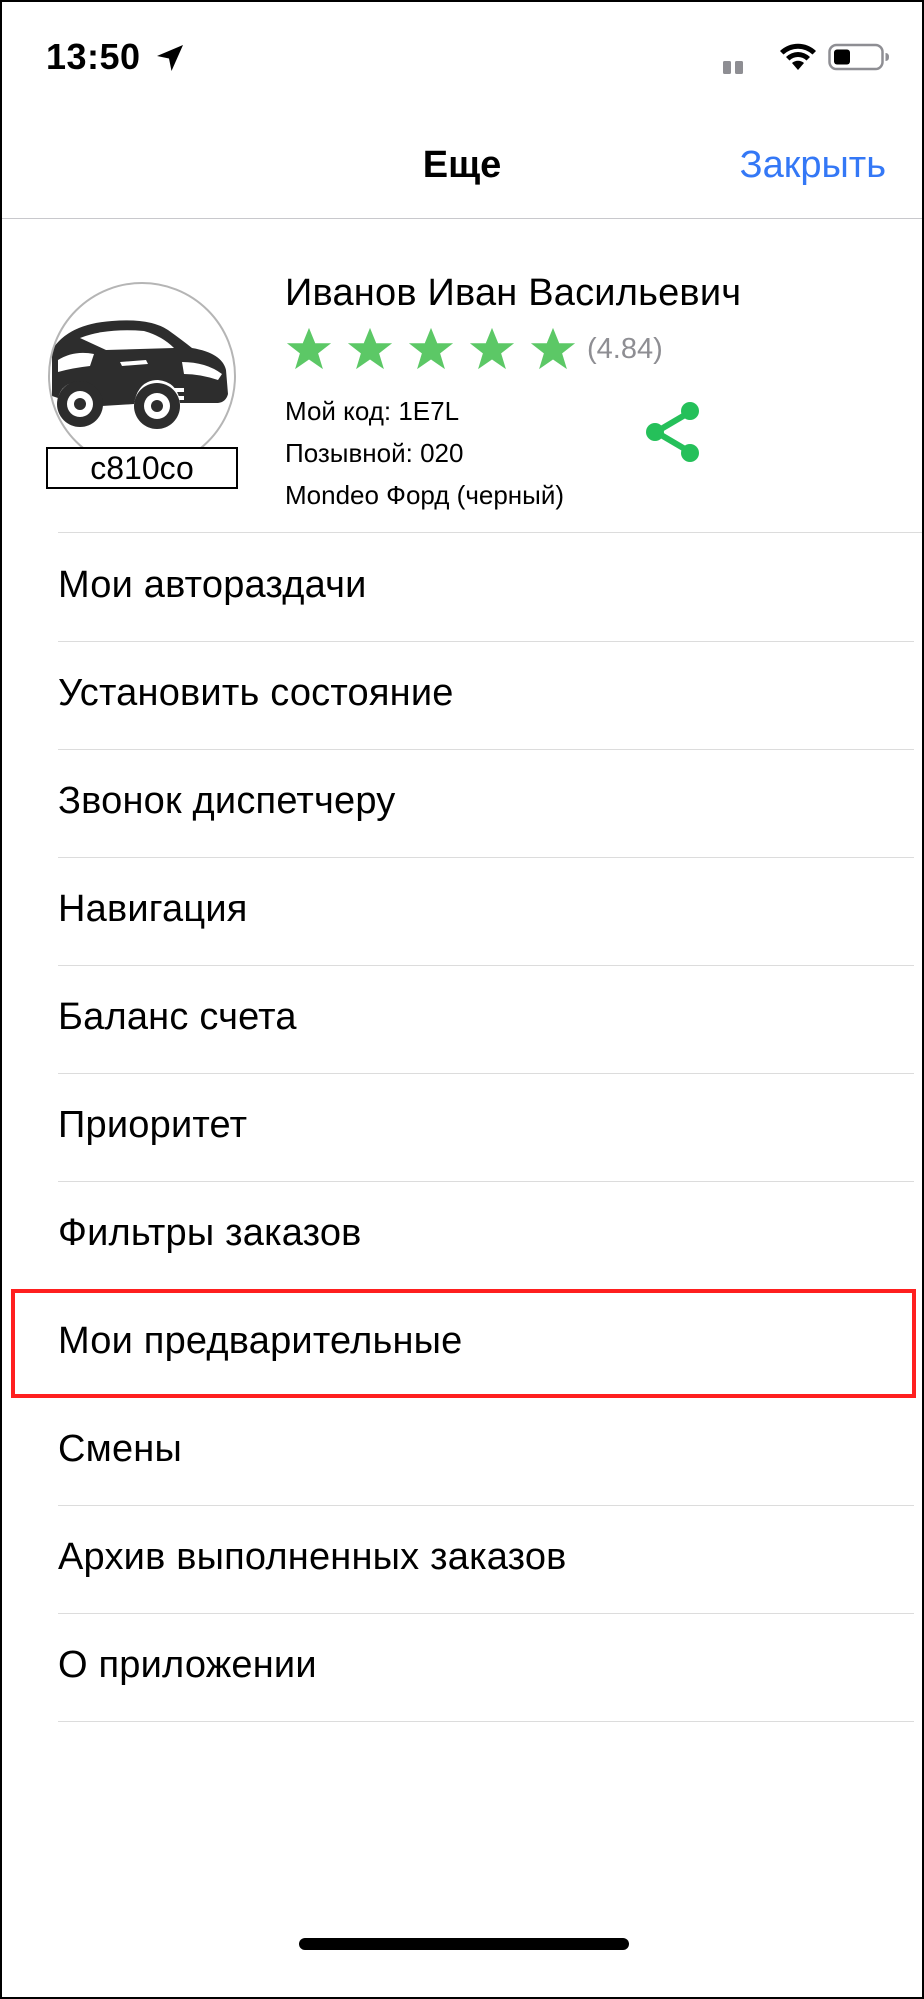  Describe the element at coordinates (372, 411) in the screenshot. I see `driver-code: Мой код: 1E7L` at that location.